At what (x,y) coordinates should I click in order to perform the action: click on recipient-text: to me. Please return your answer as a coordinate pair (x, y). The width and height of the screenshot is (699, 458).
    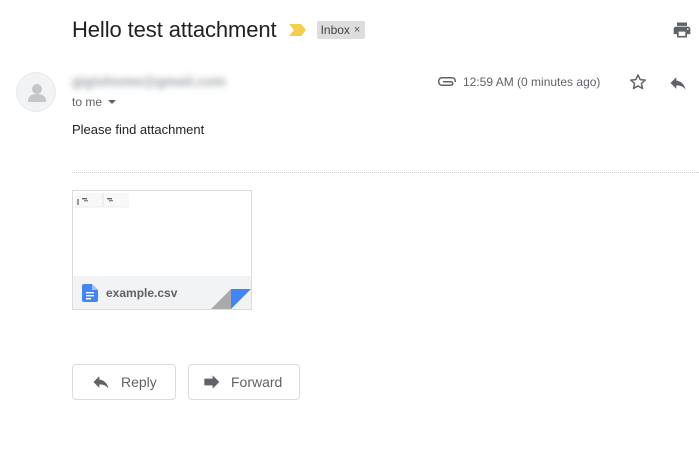
    Looking at the image, I should click on (87, 102).